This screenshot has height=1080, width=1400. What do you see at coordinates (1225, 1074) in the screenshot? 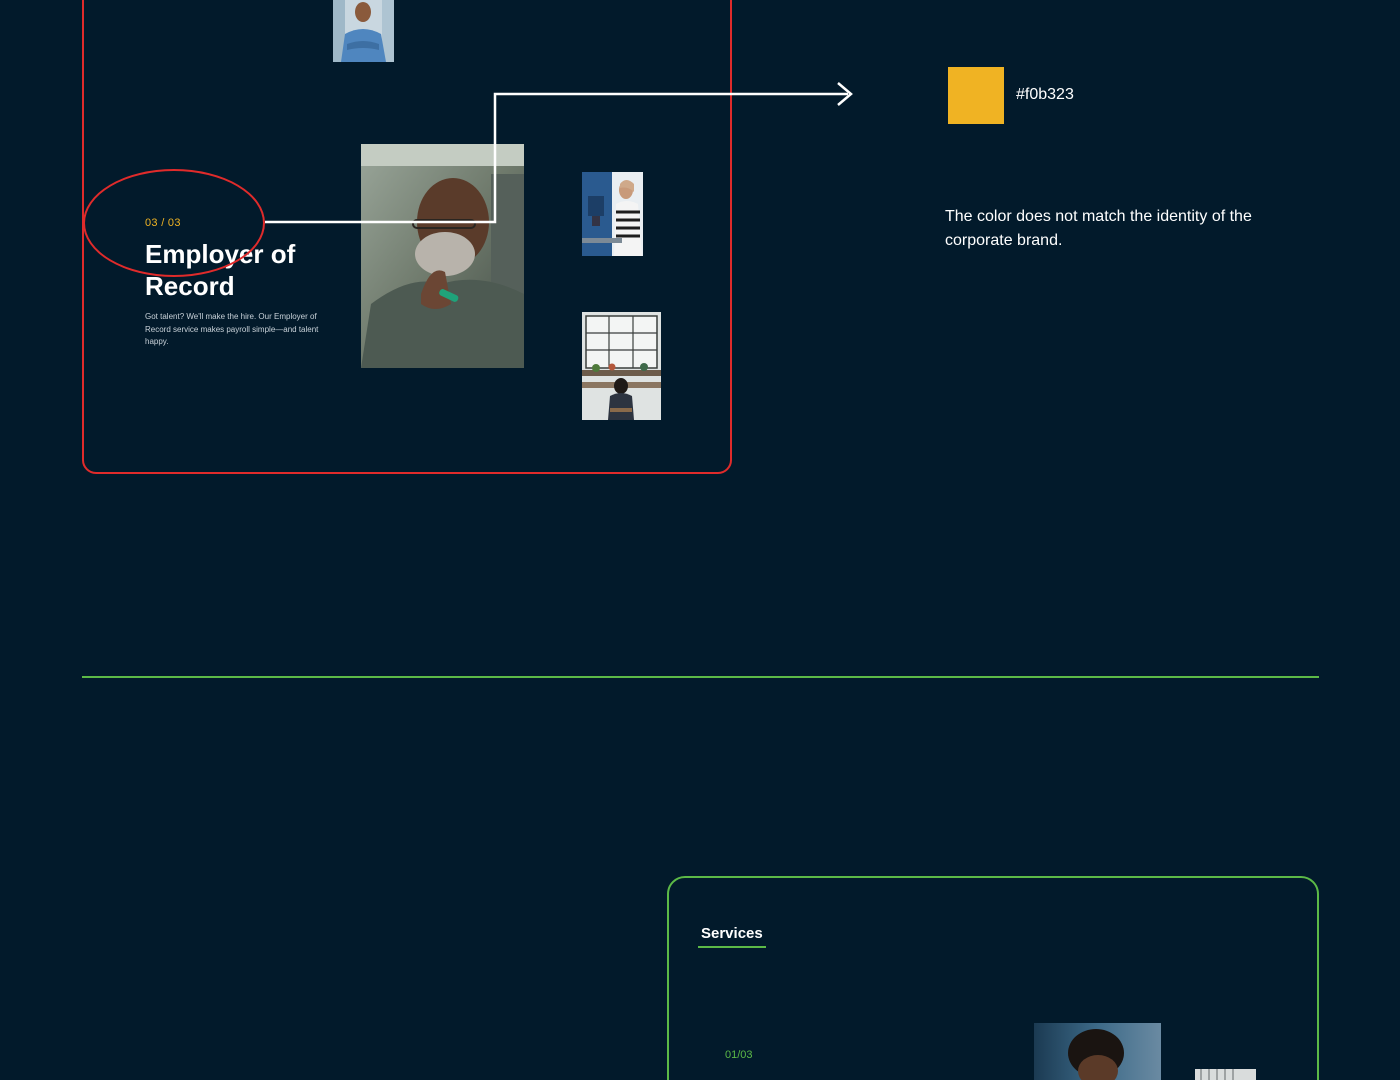
I see `photo-secondary` at bounding box center [1225, 1074].